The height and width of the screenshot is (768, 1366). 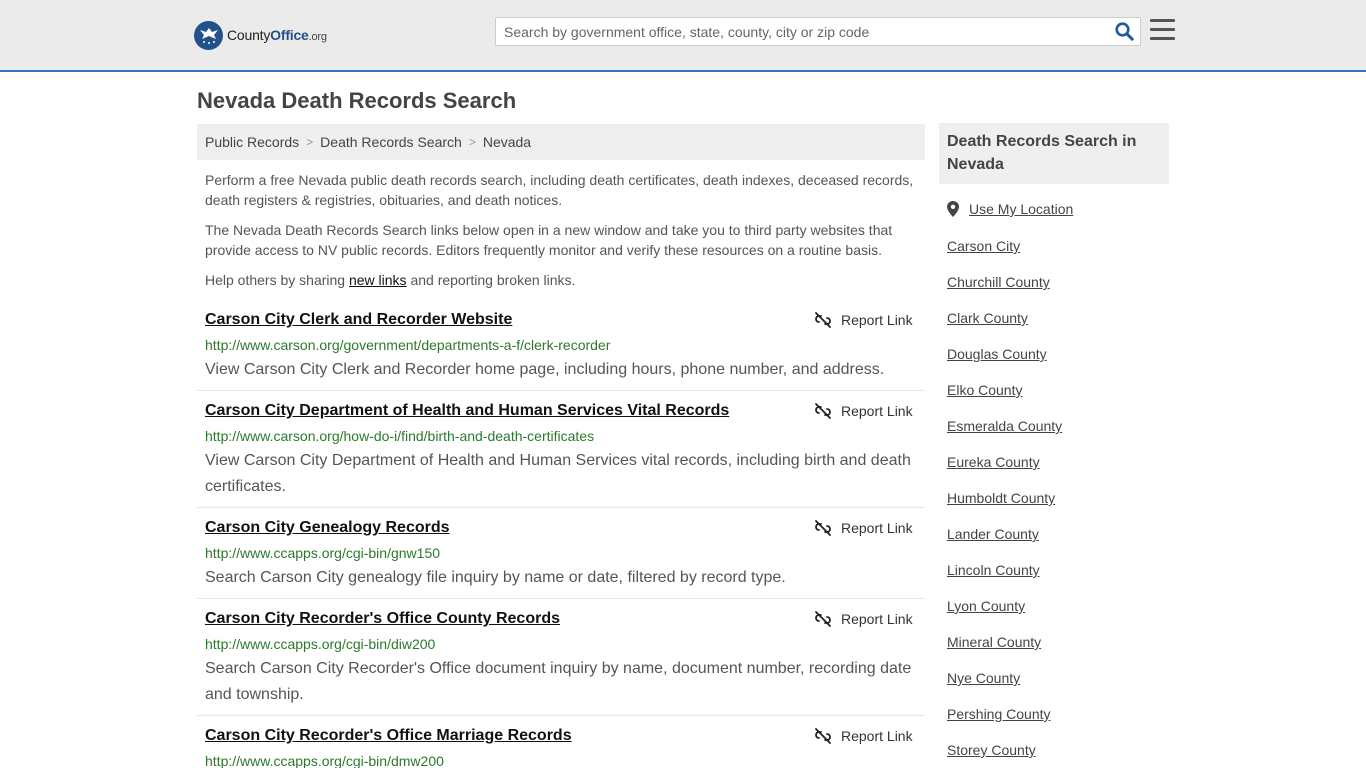 I want to click on sidebar-item-storey-county: Storey County, so click(x=991, y=750).